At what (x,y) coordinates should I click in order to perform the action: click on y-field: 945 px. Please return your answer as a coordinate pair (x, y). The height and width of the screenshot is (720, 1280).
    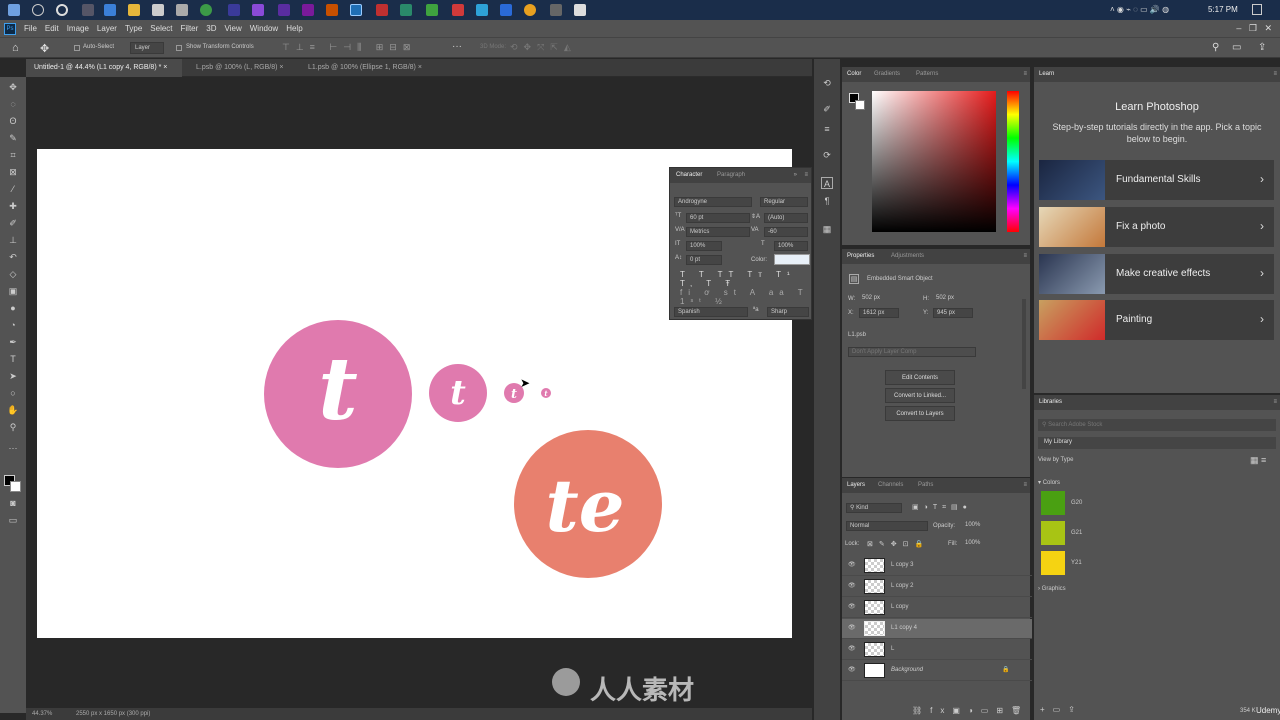
    Looking at the image, I should click on (953, 313).